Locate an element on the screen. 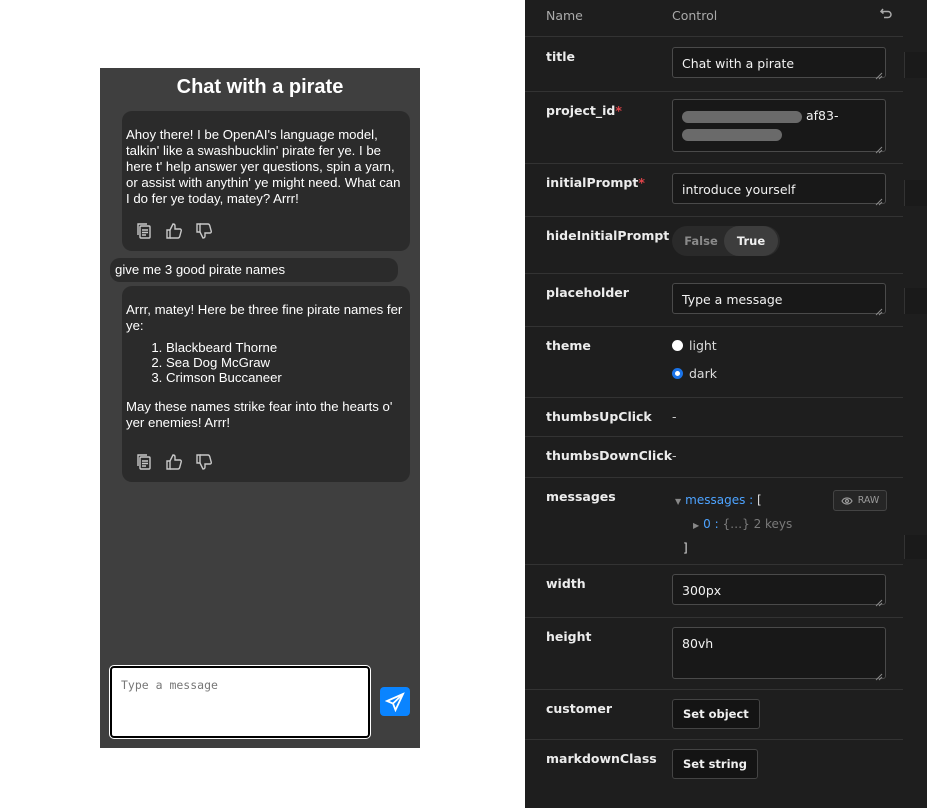  prop-row-title: title Chat with a pirate is located at coordinates (714, 64).